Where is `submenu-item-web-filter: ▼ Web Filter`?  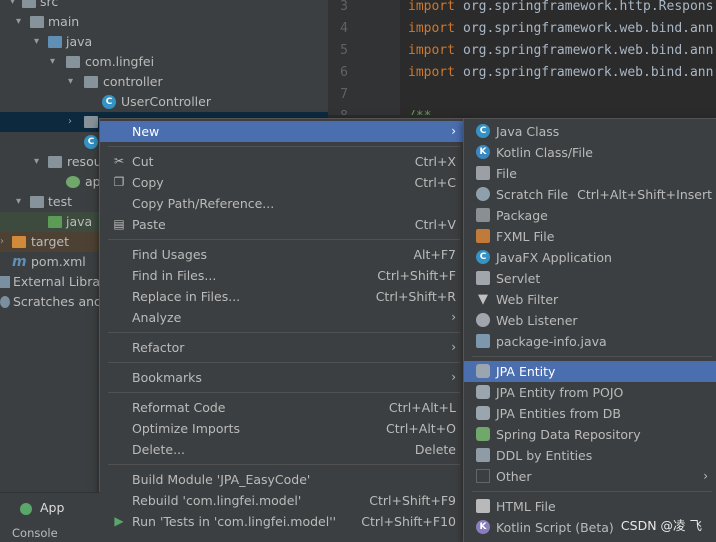
submenu-item-web-filter: ▼ Web Filter is located at coordinates (590, 299).